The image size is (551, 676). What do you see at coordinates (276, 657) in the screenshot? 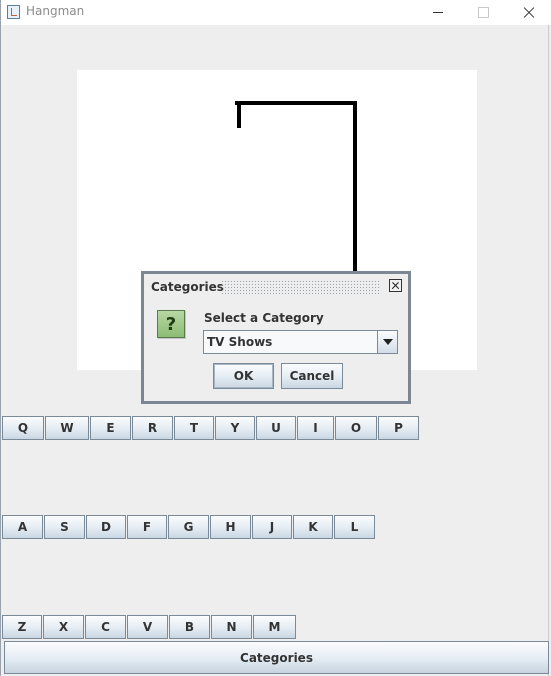
I see `categories-button: Categories` at bounding box center [276, 657].